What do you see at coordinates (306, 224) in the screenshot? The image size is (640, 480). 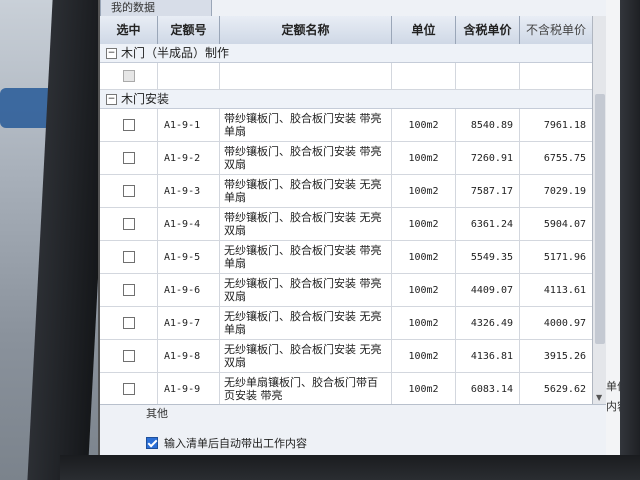 I see `name-cell: 带纱镶板门、胶合板门安装 无亮双扇` at bounding box center [306, 224].